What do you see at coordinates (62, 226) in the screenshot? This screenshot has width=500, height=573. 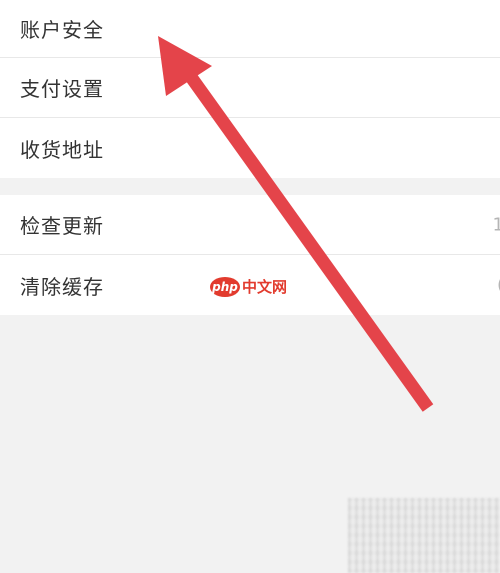 I see `menu-item-label: 检查更新` at bounding box center [62, 226].